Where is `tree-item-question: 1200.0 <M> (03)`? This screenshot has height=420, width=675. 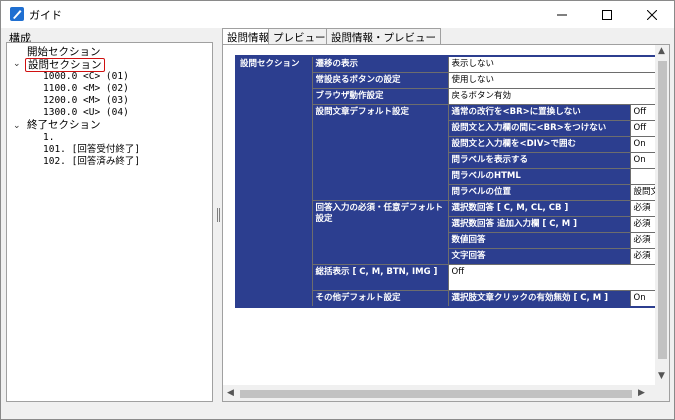 tree-item-question: 1200.0 <M> (03) is located at coordinates (86, 101).